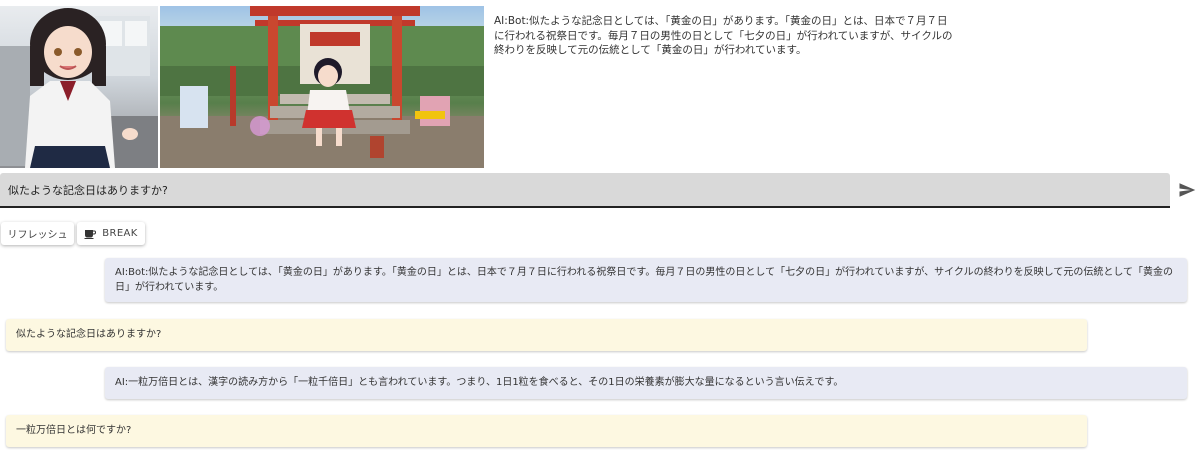  Describe the element at coordinates (90, 234) in the screenshot. I see `coffee-cup-icon` at that location.